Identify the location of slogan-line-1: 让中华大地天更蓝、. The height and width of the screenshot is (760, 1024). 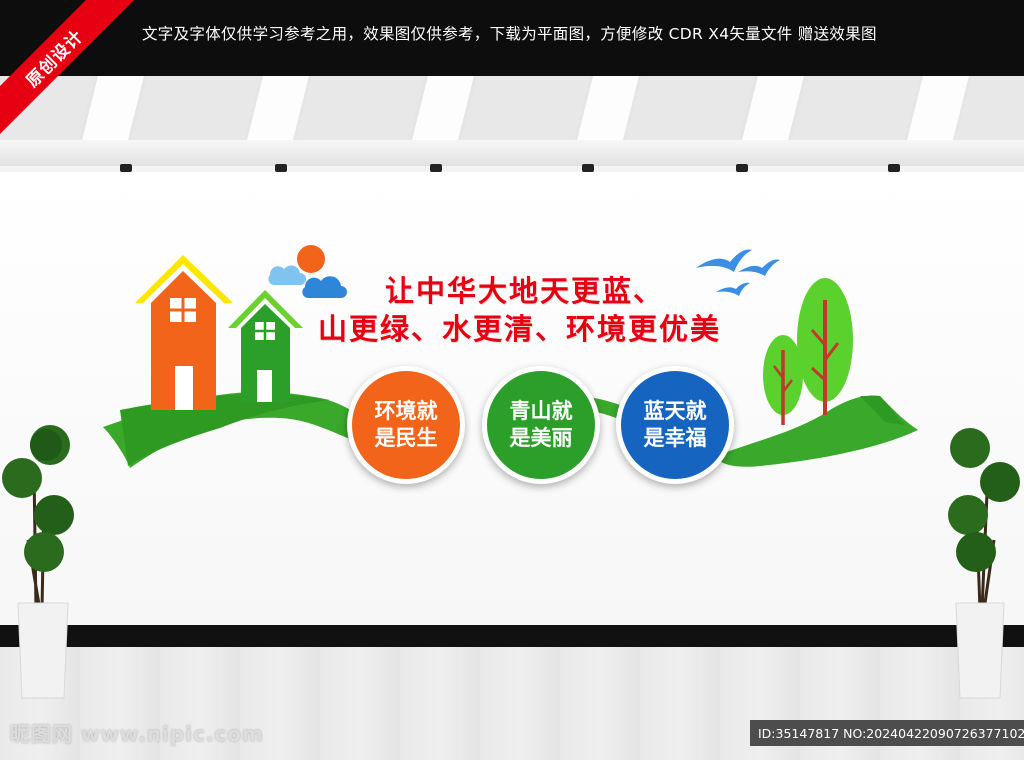
(525, 291).